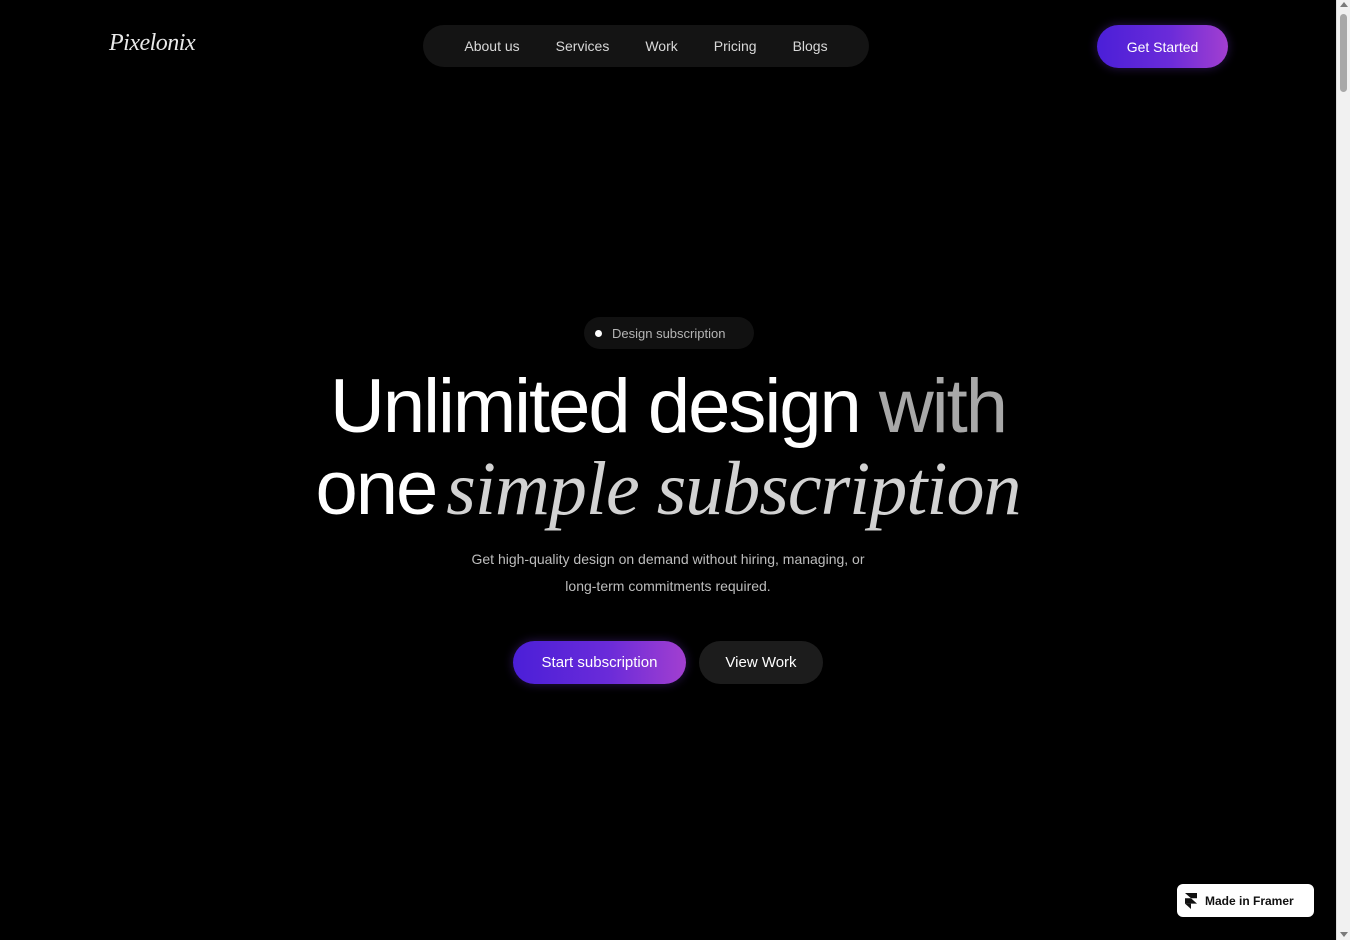 The width and height of the screenshot is (1350, 940). I want to click on start-subscription-button: Start subscription, so click(599, 662).